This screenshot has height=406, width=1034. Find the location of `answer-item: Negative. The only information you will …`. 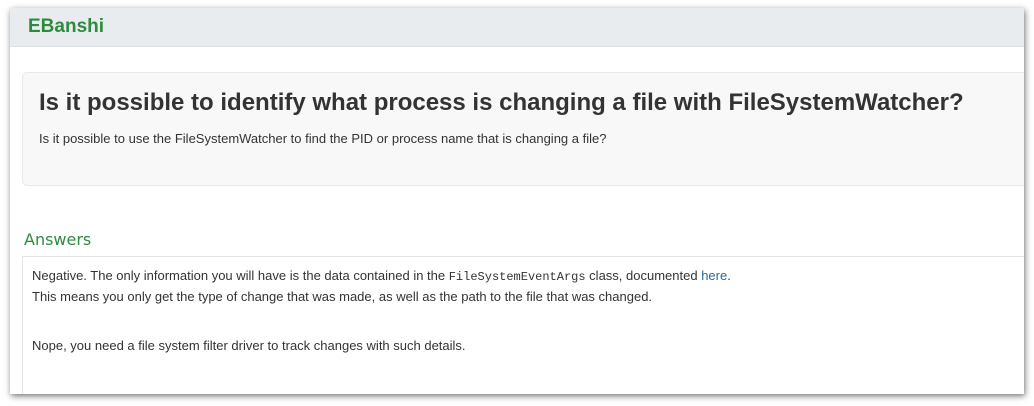

answer-item: Negative. The only information you will … is located at coordinates (381, 286).